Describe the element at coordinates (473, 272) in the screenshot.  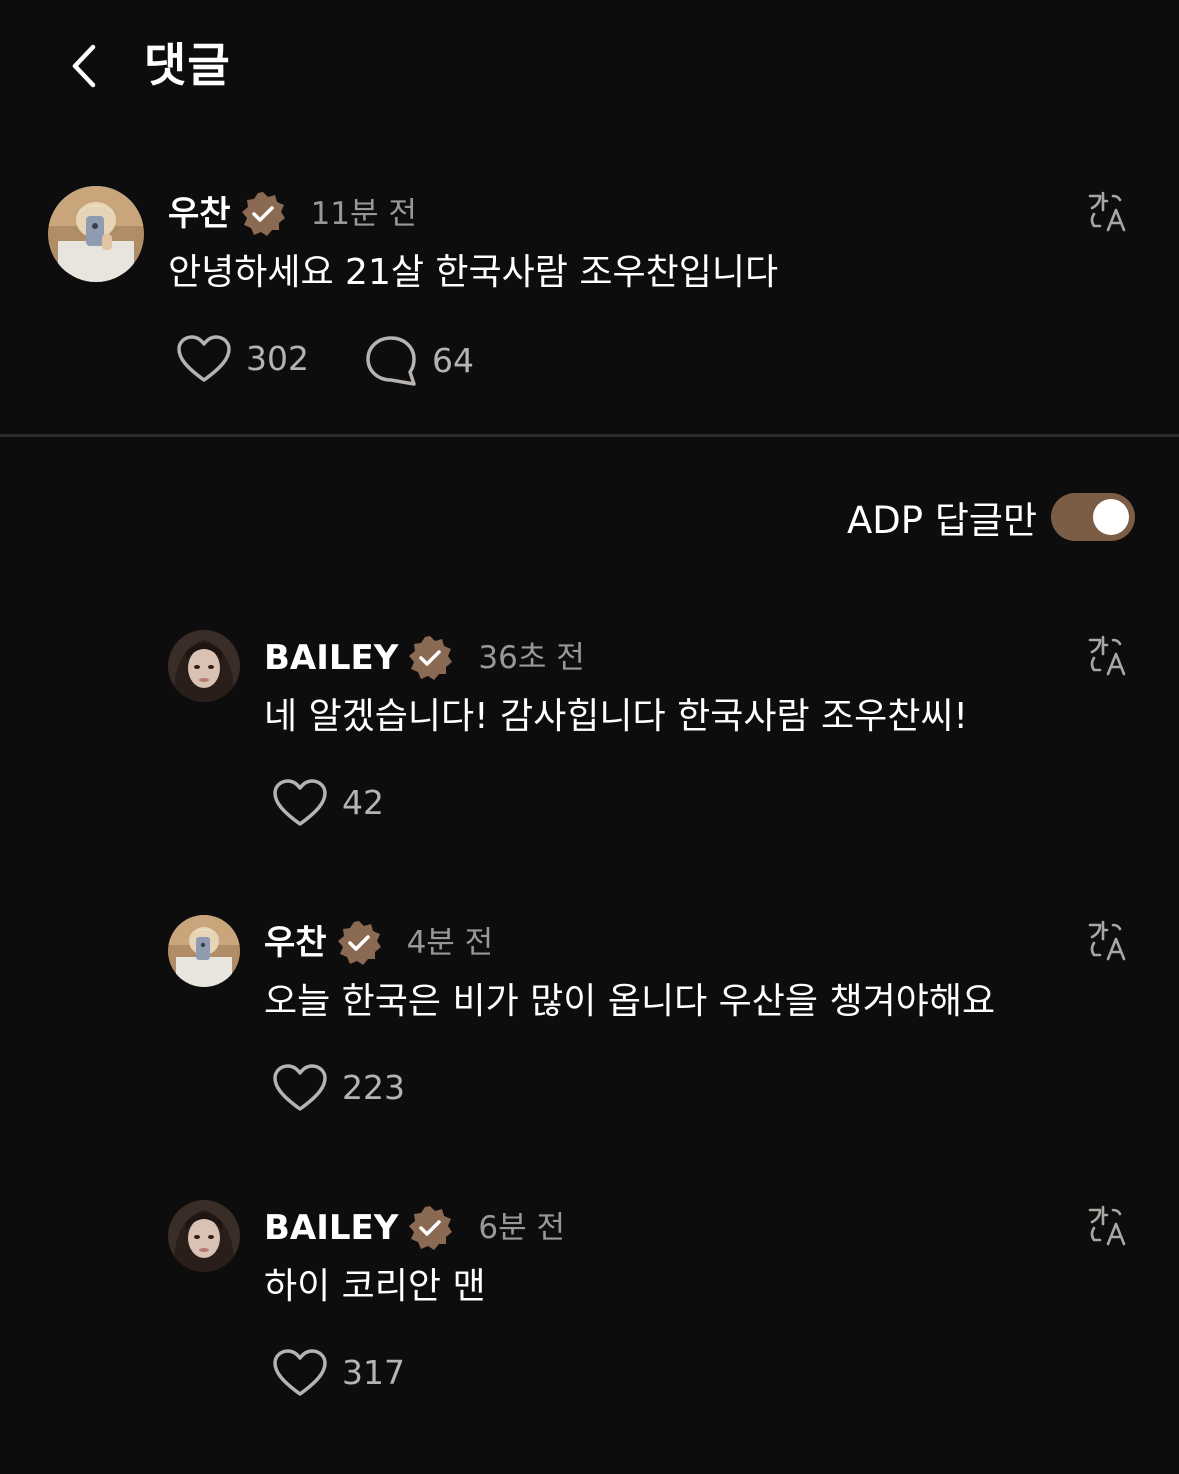
I see `comment-text: 안녕하세요 21살 한국사람 조우찬입니다` at that location.